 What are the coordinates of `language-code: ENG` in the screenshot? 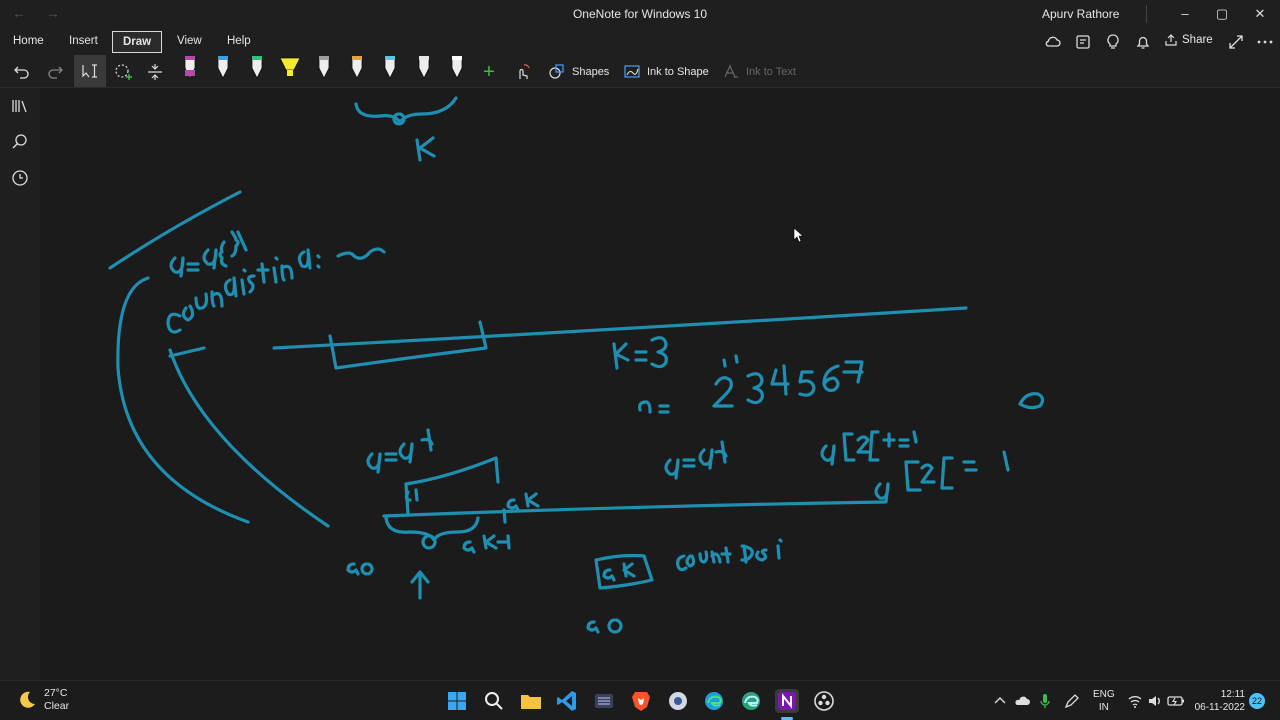 It's located at (1104, 694).